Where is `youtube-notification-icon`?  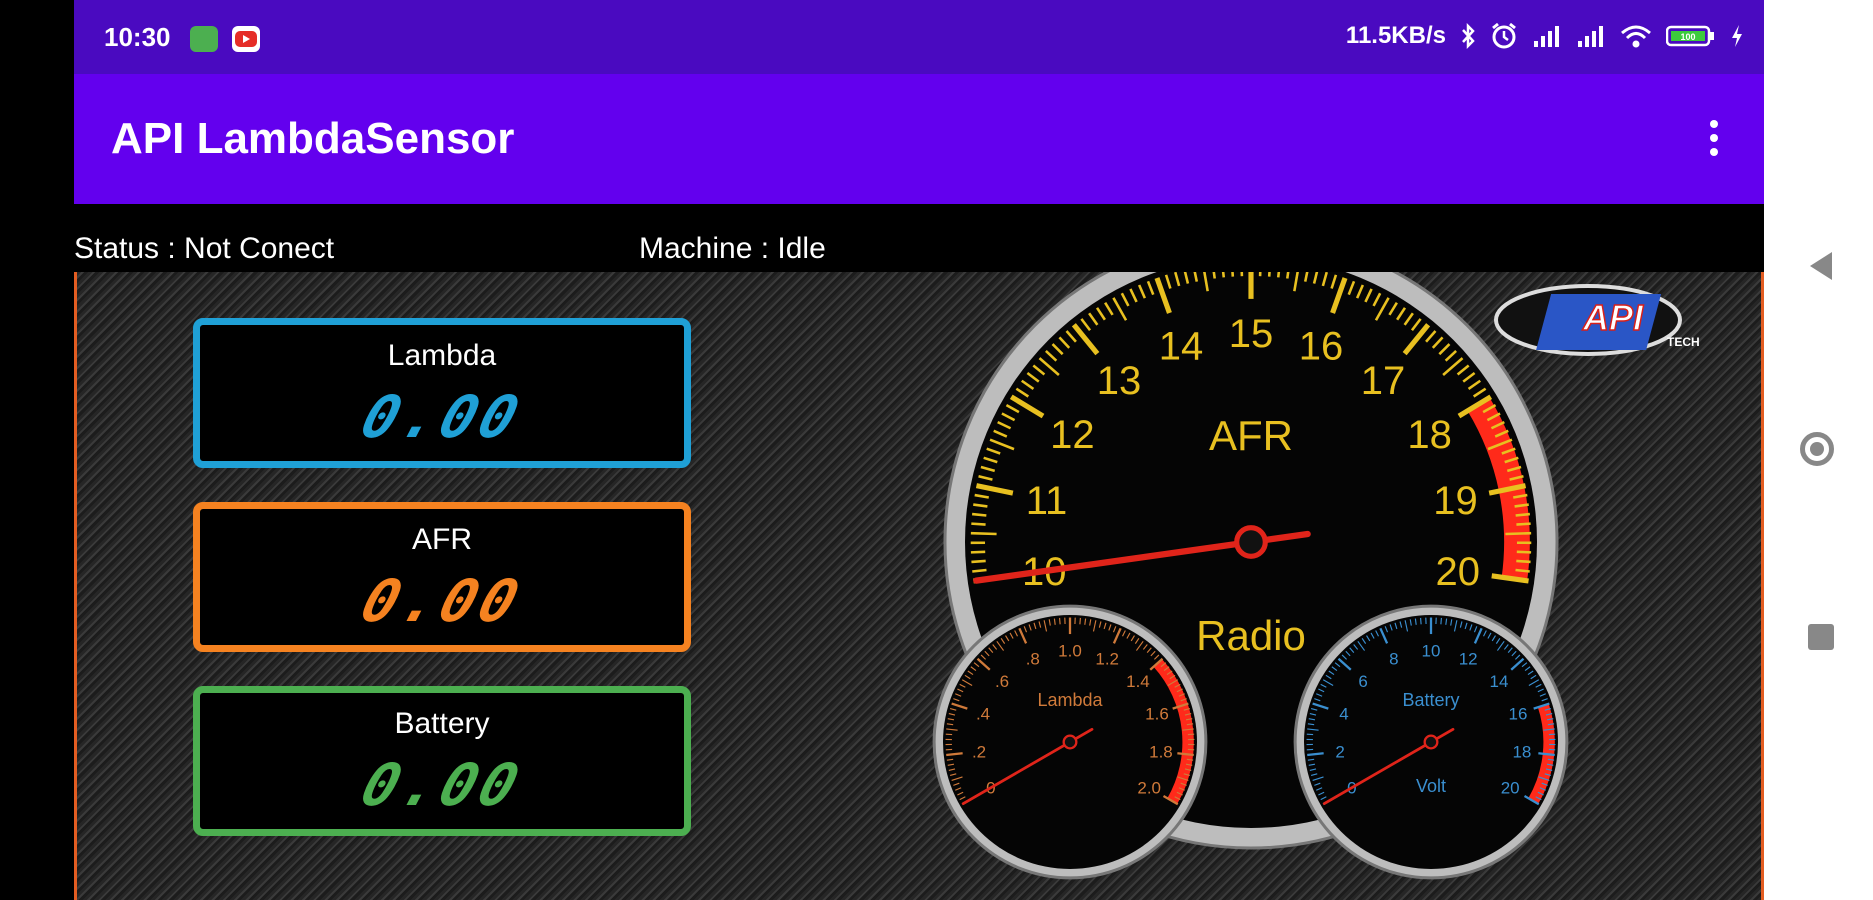
youtube-notification-icon is located at coordinates (246, 39).